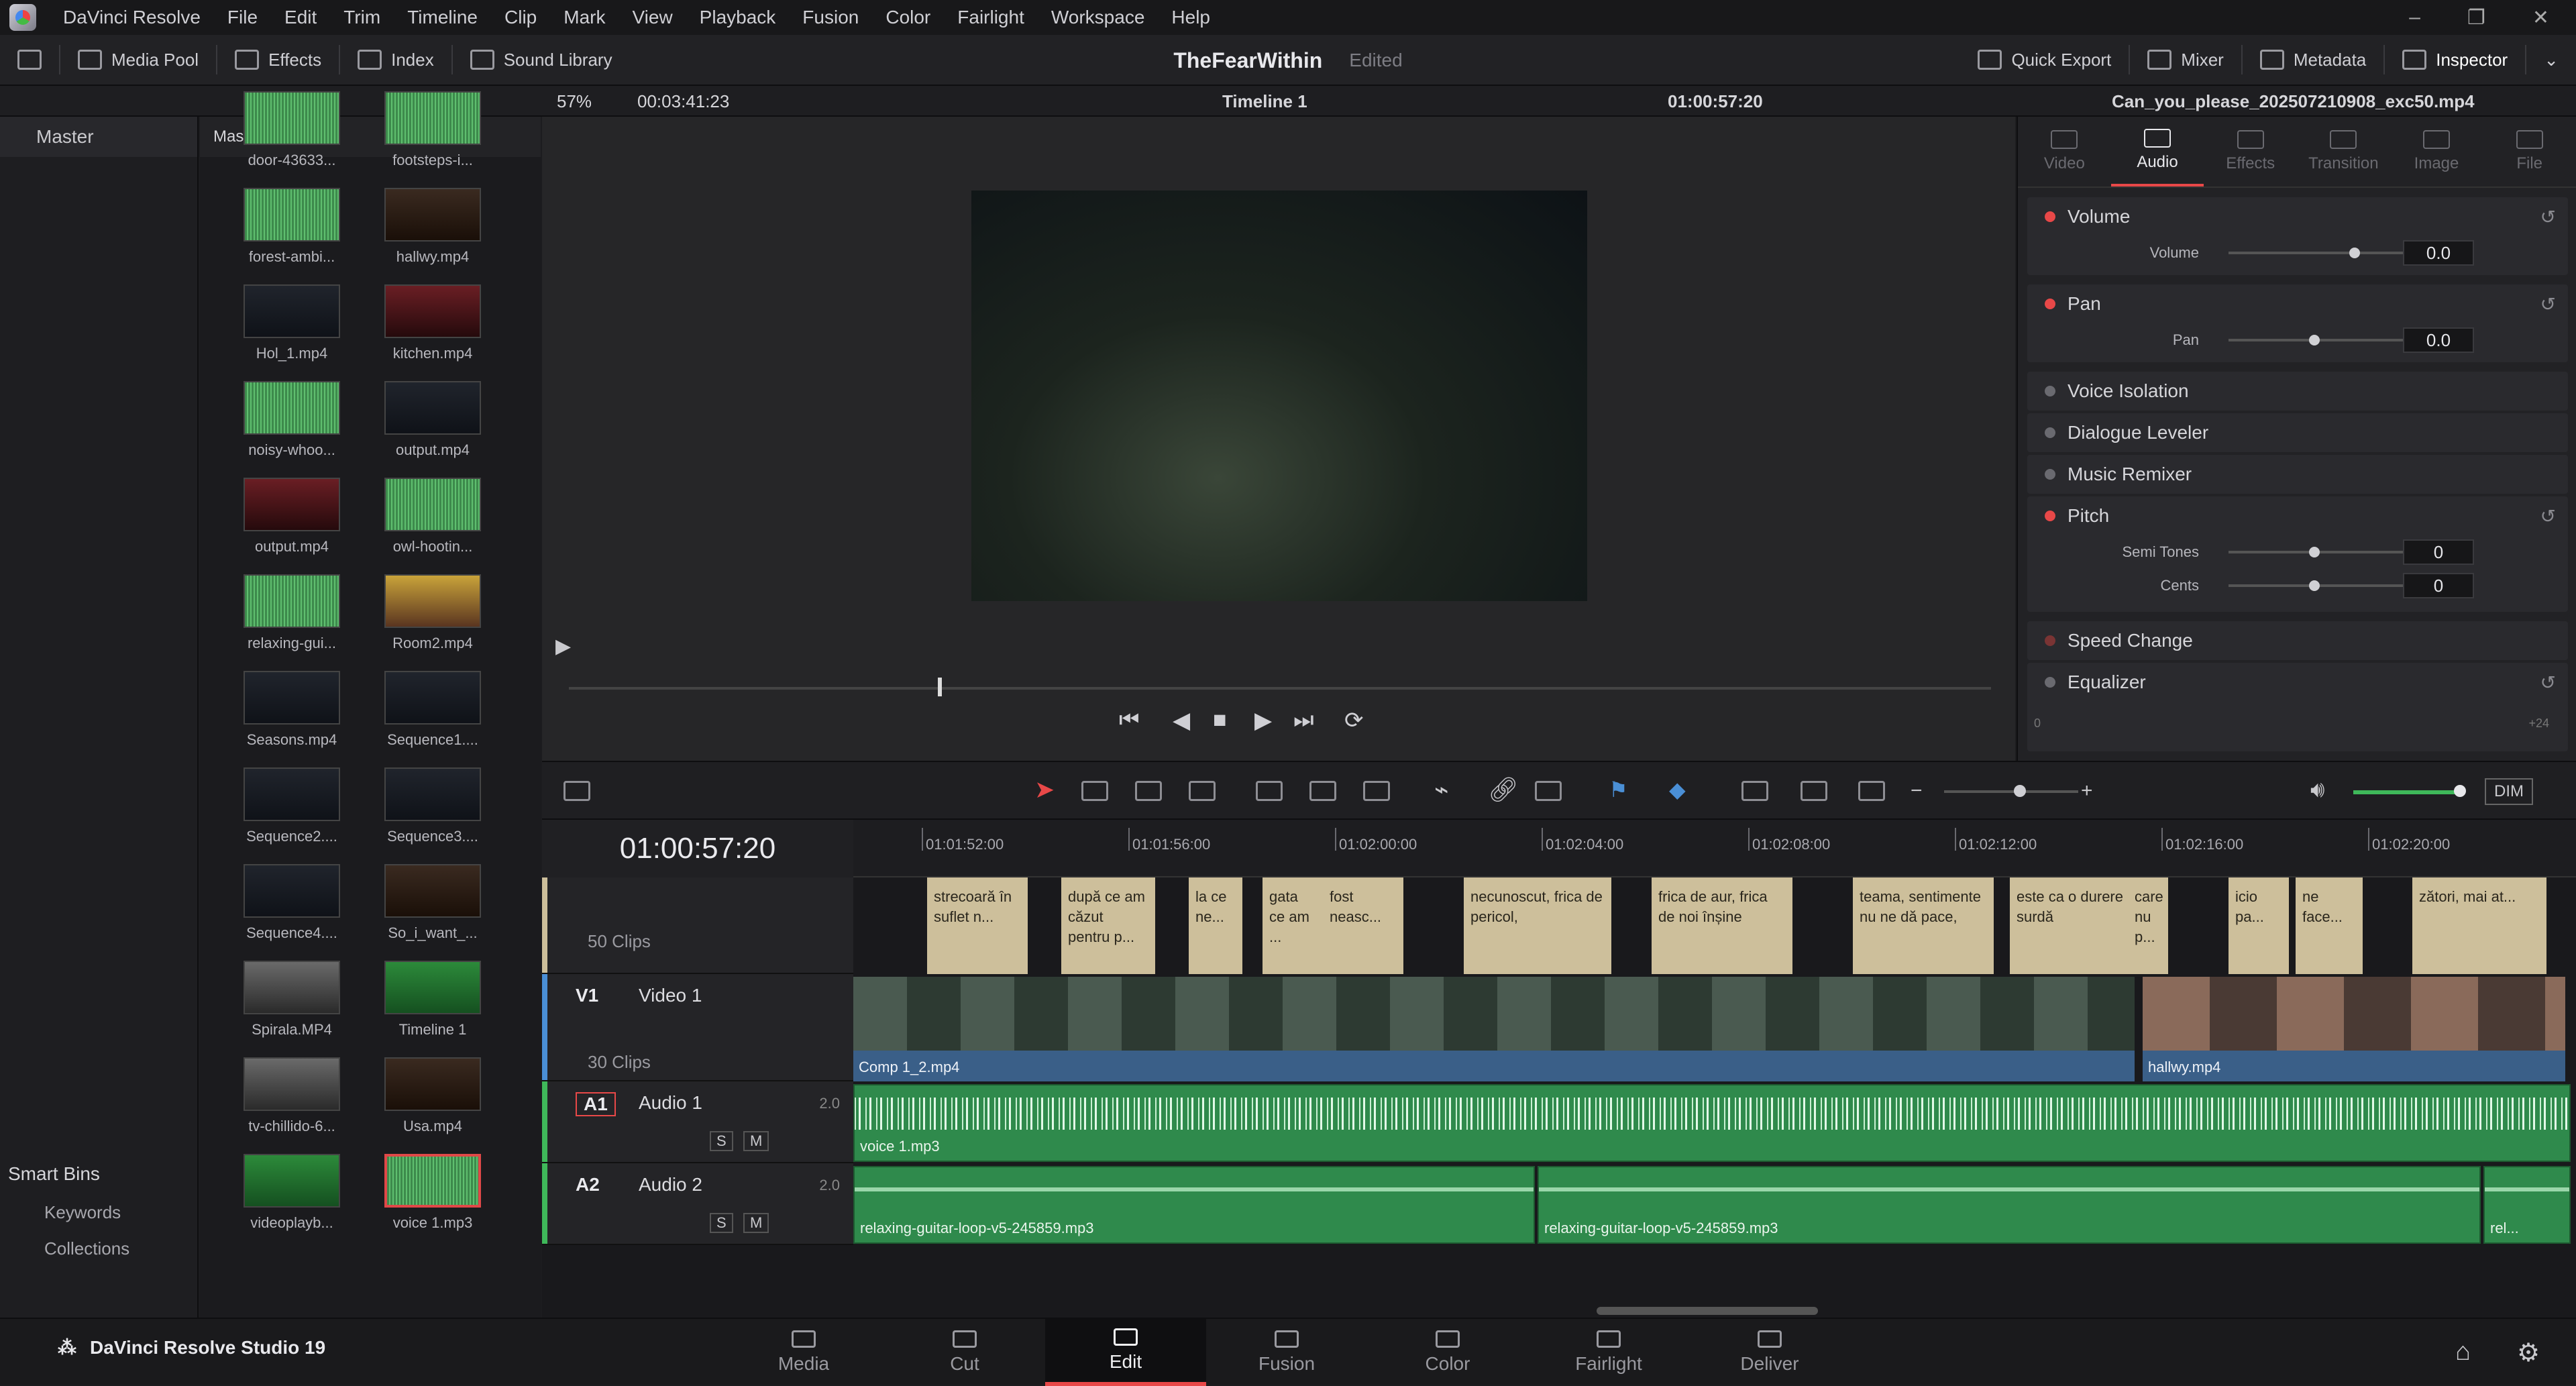 The height and width of the screenshot is (1386, 2576). What do you see at coordinates (291, 710) in the screenshot?
I see `media-clip: Seasons.mp4` at bounding box center [291, 710].